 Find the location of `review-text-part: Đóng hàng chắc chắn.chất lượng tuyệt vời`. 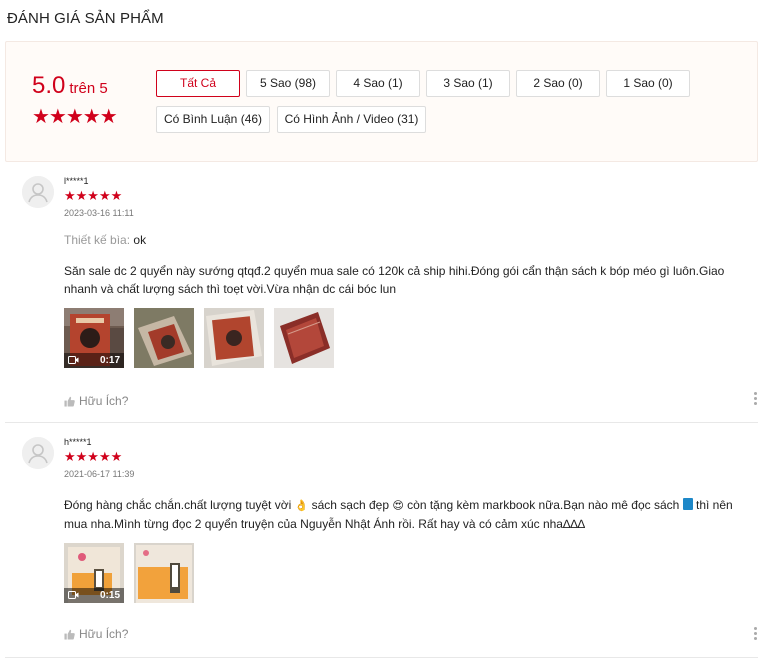

review-text-part: Đóng hàng chắc chắn.chất lượng tuyệt vời is located at coordinates (179, 505).